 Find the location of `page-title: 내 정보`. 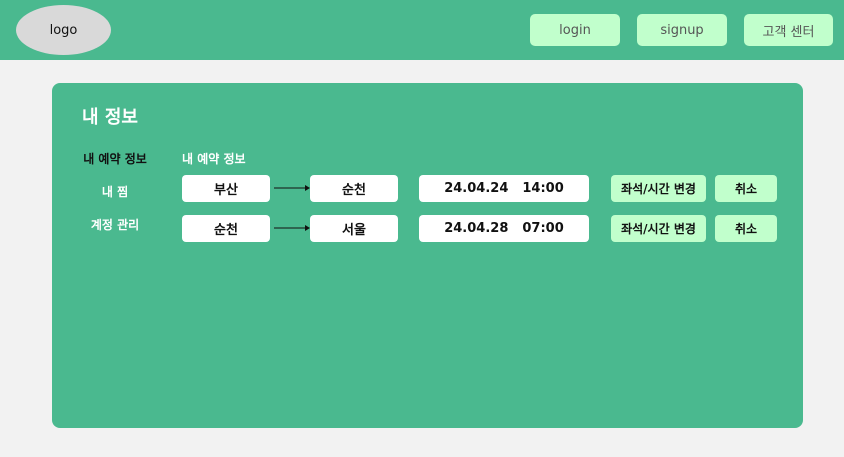

page-title: 내 정보 is located at coordinates (110, 117).